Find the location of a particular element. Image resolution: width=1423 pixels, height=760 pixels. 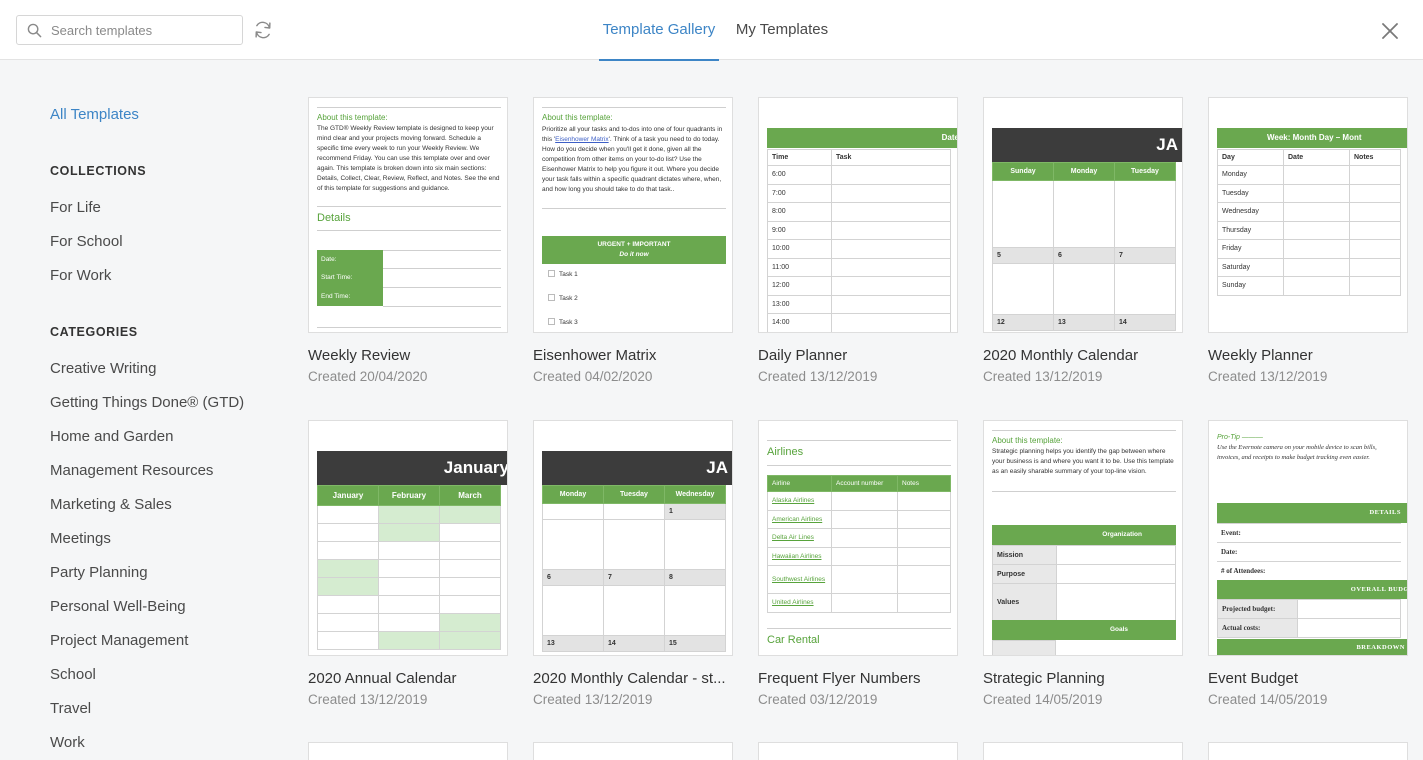

tab-my-templates: My Templates is located at coordinates (782, 30).